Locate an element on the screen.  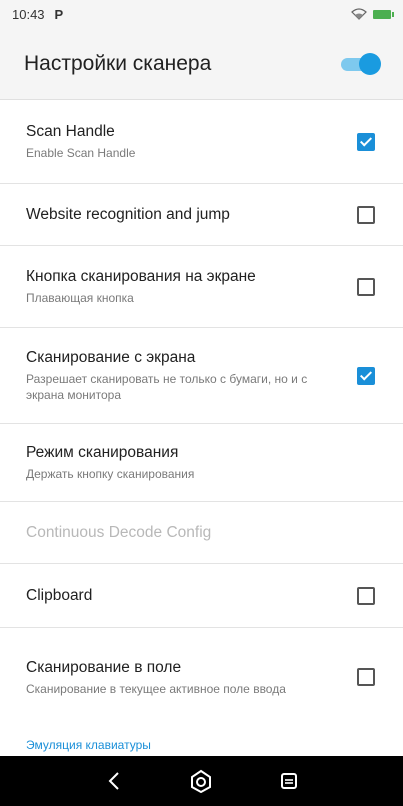
setting-scan-handle: Scan Handle Enable Scan Handle is located at coordinates (201, 142).